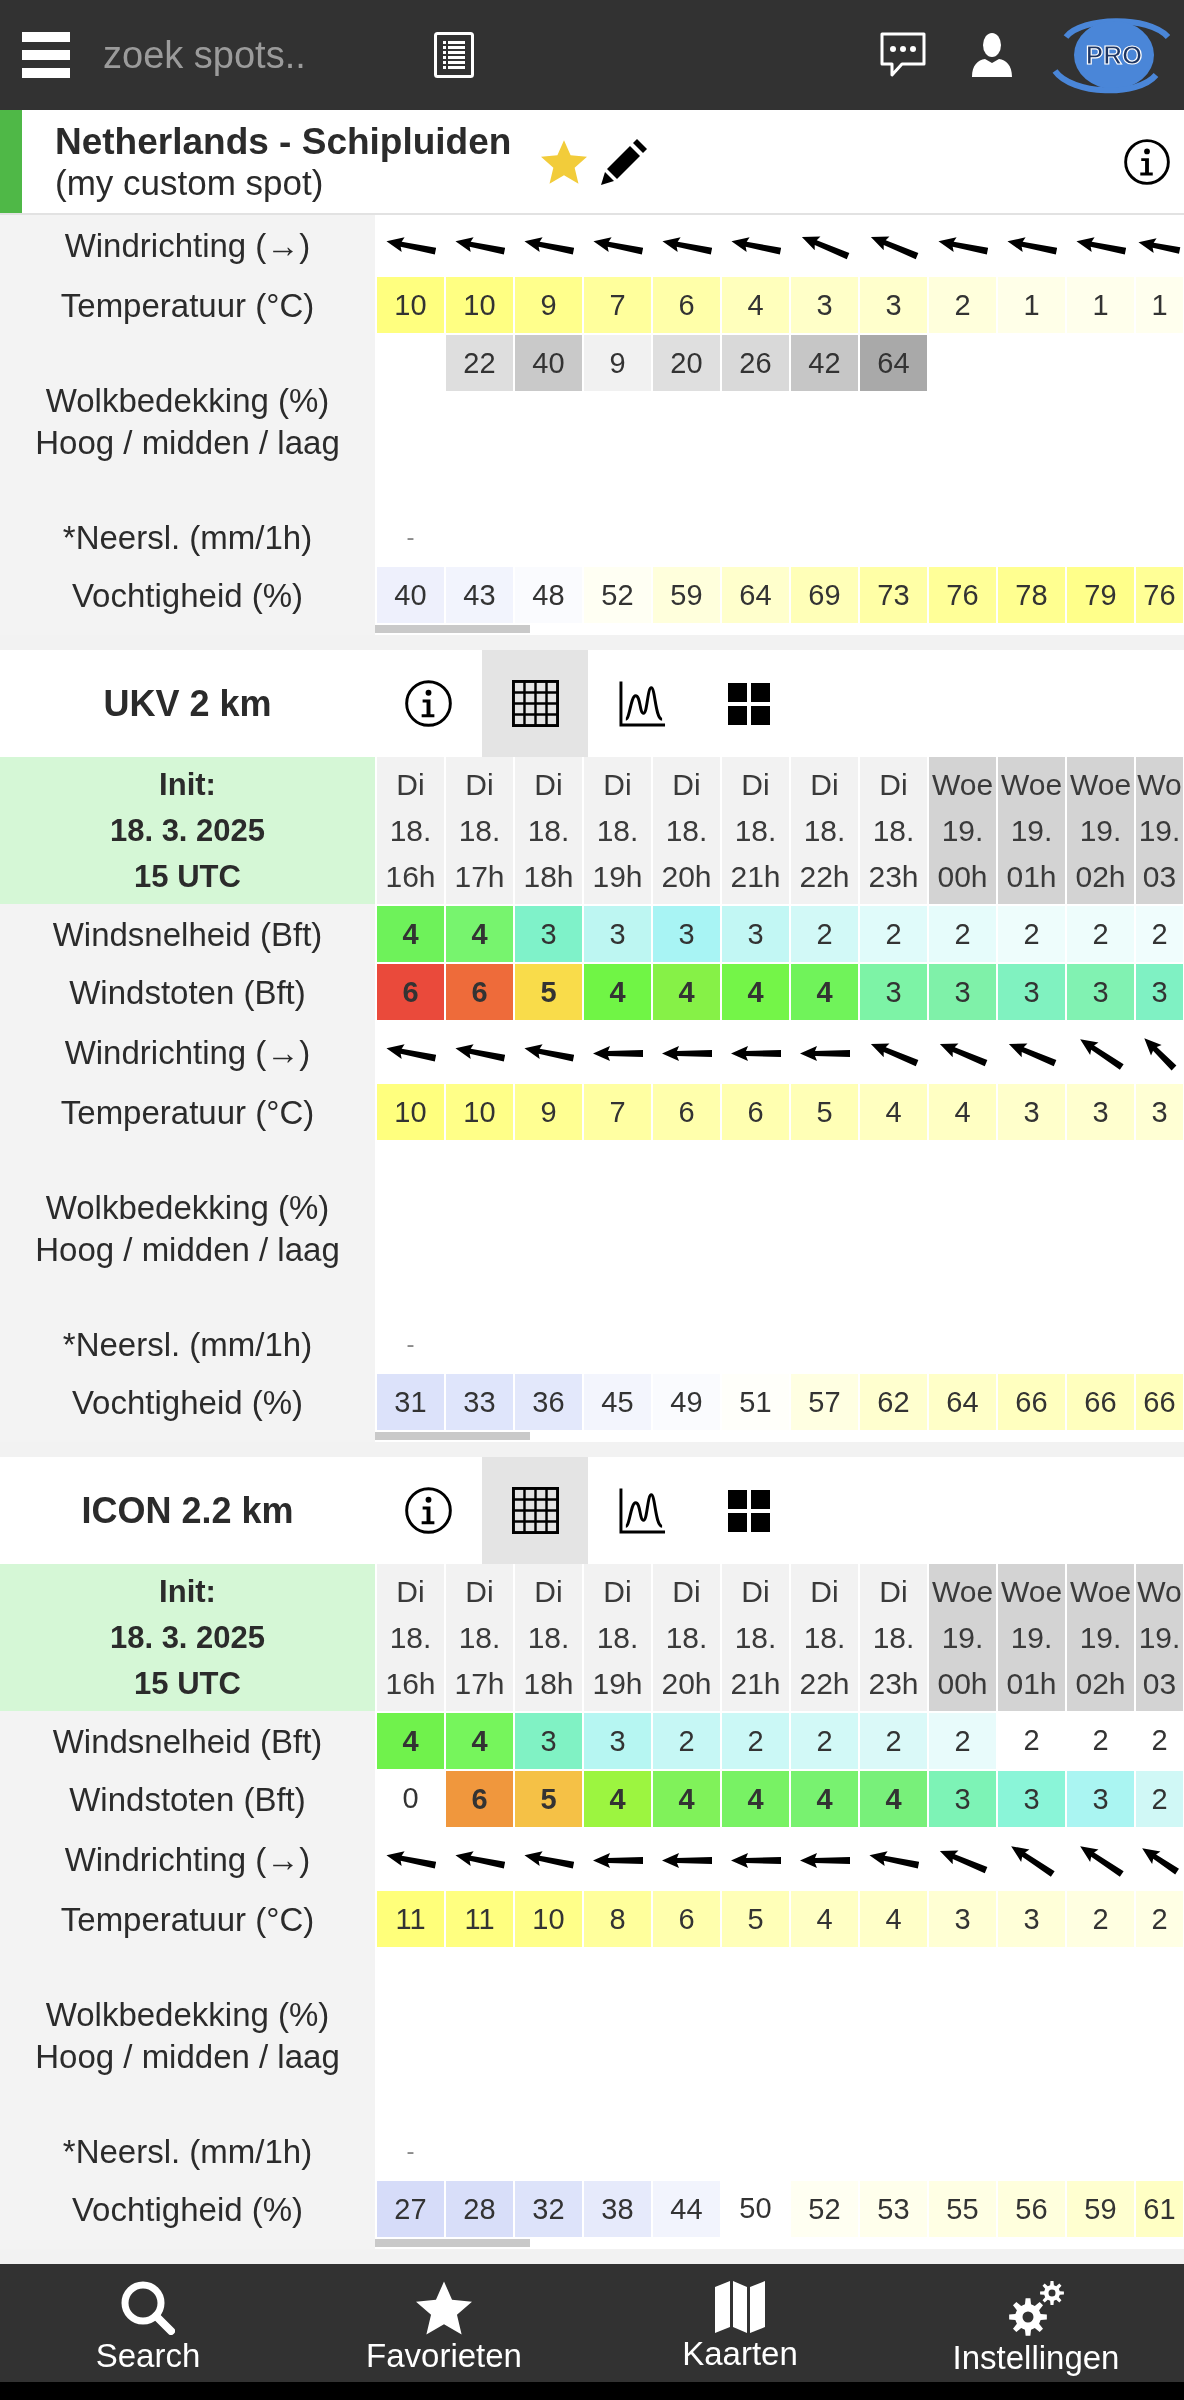 The width and height of the screenshot is (1184, 2400). Describe the element at coordinates (1036, 2329) in the screenshot. I see `nav-button: Instellingen` at that location.